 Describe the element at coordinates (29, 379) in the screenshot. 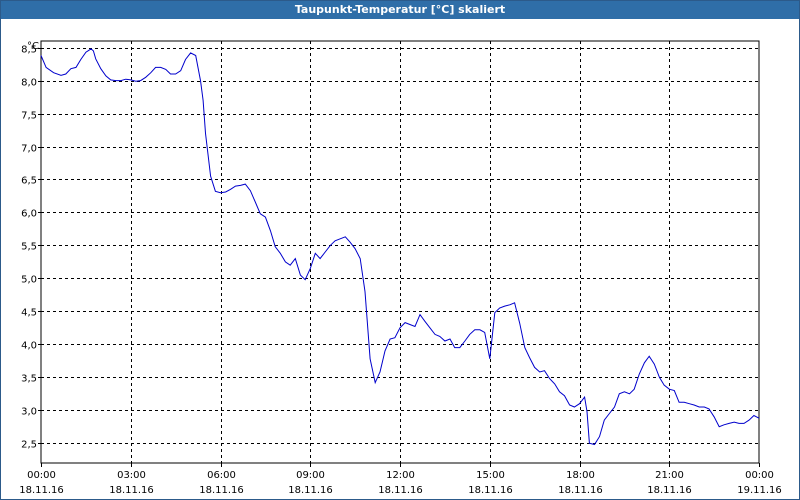

I see `y-tick-label: 3,5` at that location.